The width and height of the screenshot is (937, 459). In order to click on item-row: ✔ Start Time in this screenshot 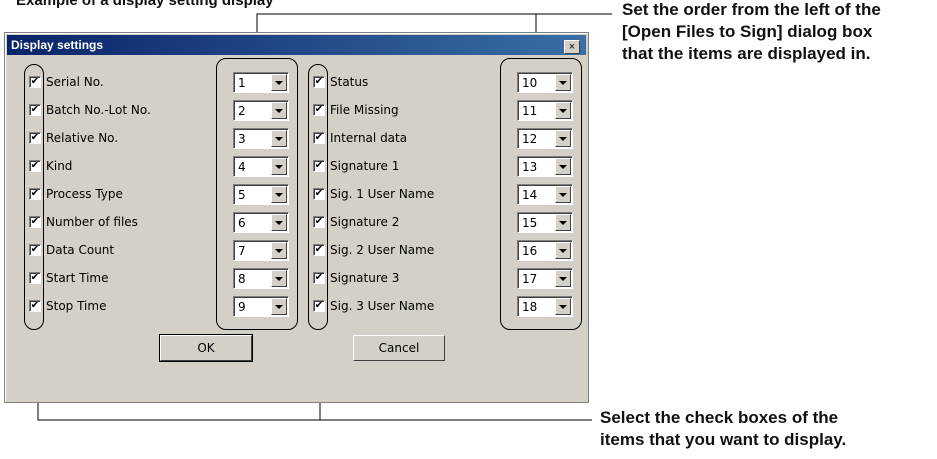, I will do `click(119, 279)`.